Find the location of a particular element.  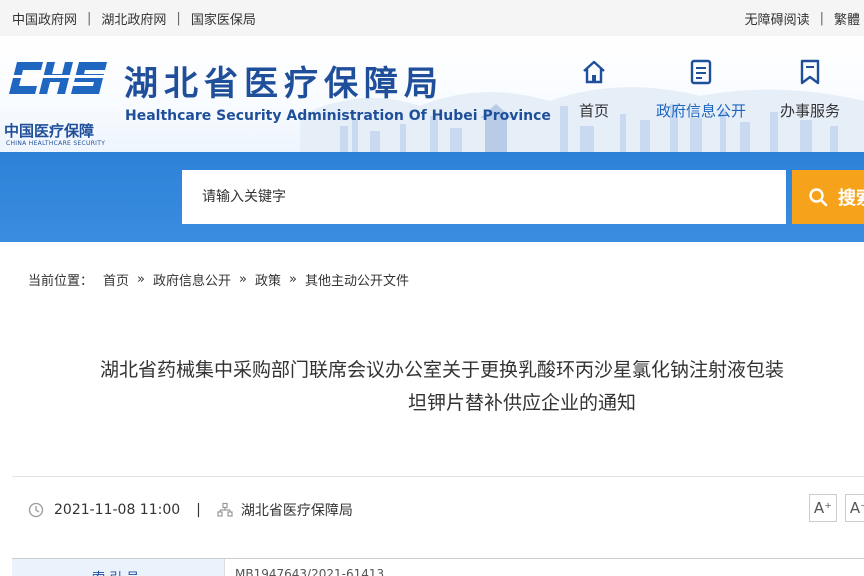

publish-date: 2021-11-08 11:00 is located at coordinates (117, 510).